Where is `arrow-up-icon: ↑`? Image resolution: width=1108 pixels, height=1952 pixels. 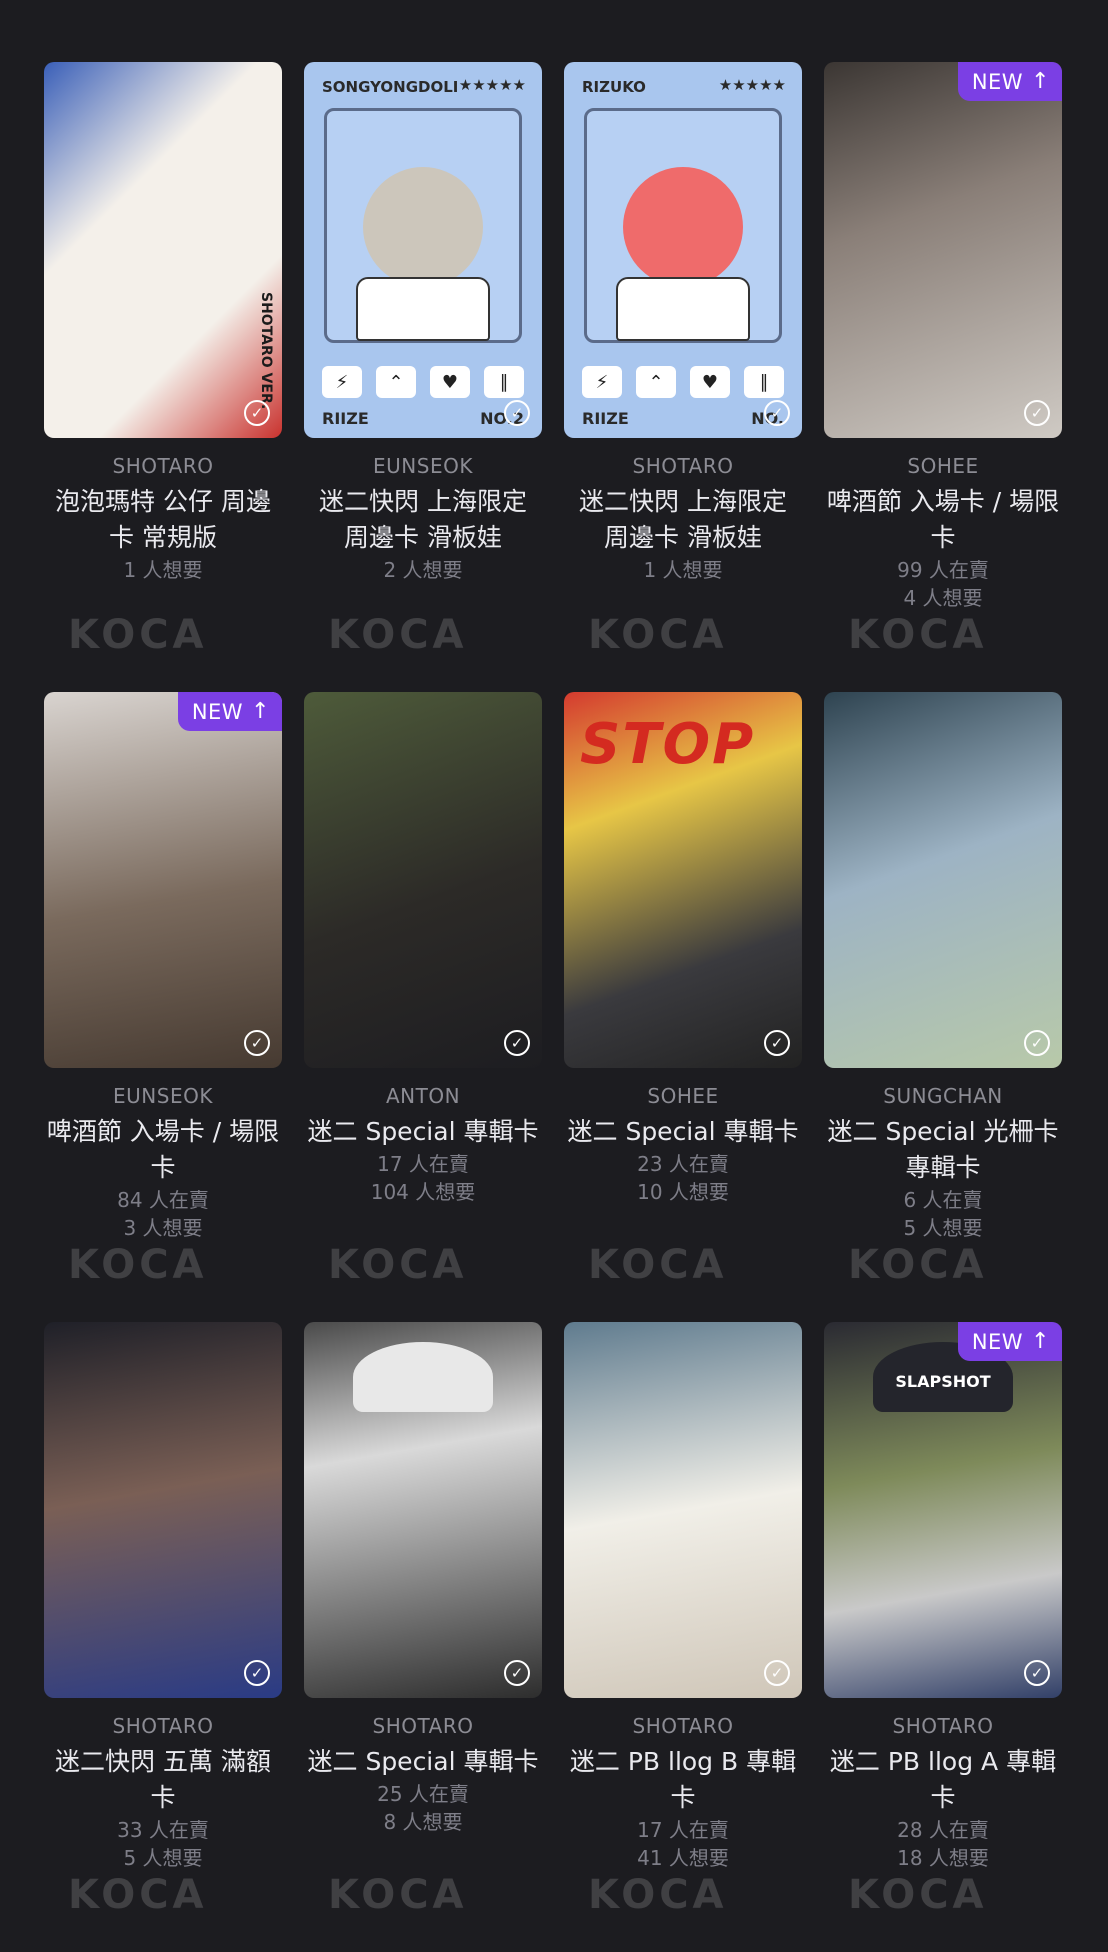
arrow-up-icon: ↑ is located at coordinates (1040, 81).